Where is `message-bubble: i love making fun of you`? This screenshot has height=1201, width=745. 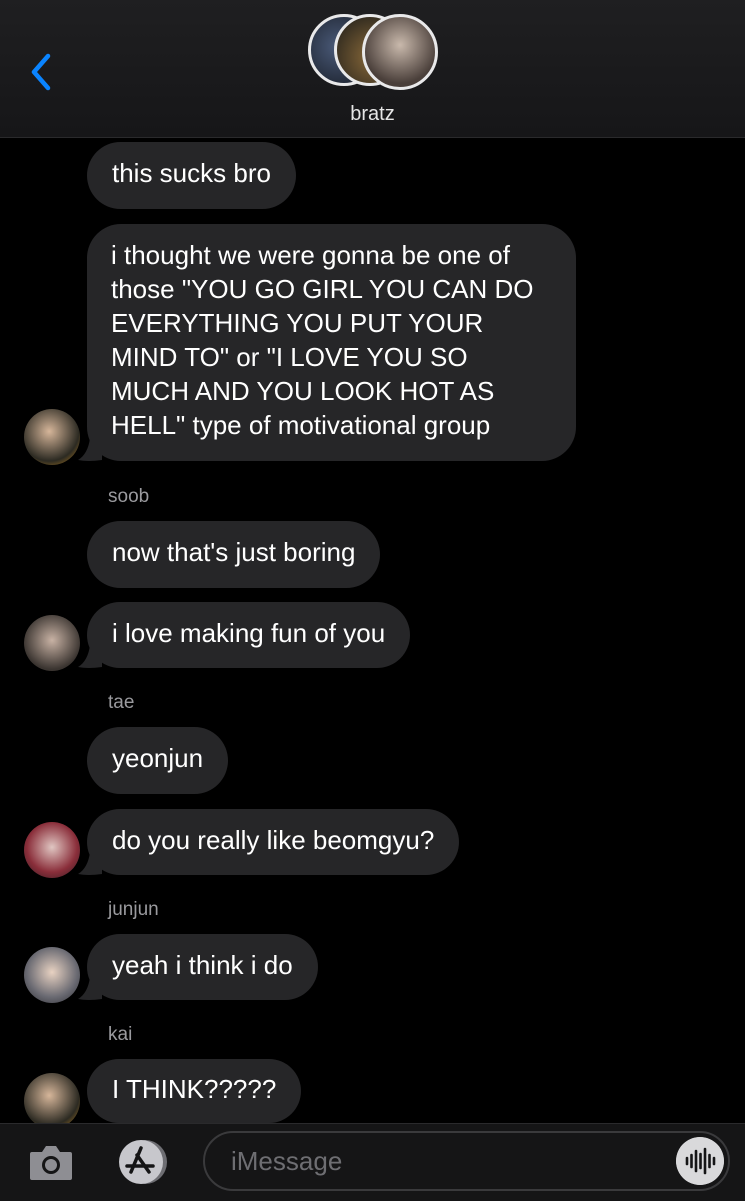 message-bubble: i love making fun of you is located at coordinates (249, 635).